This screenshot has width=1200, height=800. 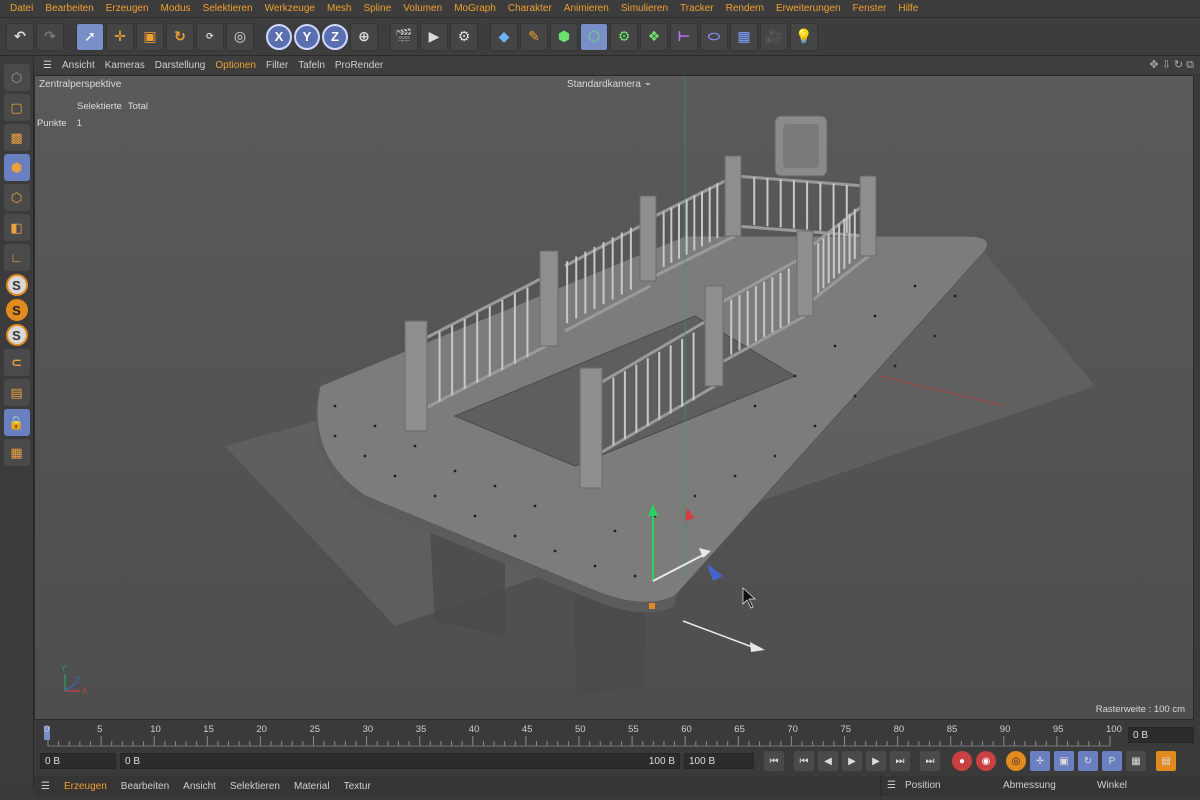 What do you see at coordinates (434, 36) in the screenshot?
I see `render-picture-viewer-icon: ▶` at bounding box center [434, 36].